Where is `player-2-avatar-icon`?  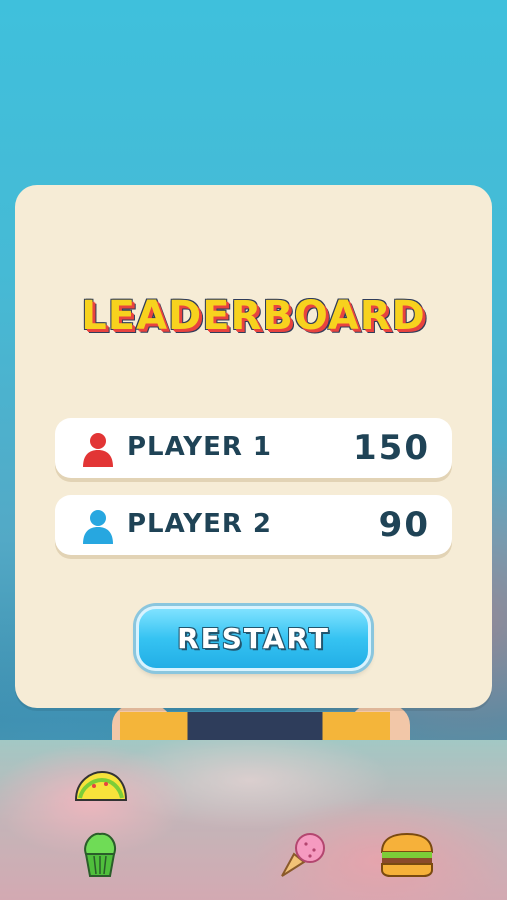 player-2-avatar-icon is located at coordinates (98, 527).